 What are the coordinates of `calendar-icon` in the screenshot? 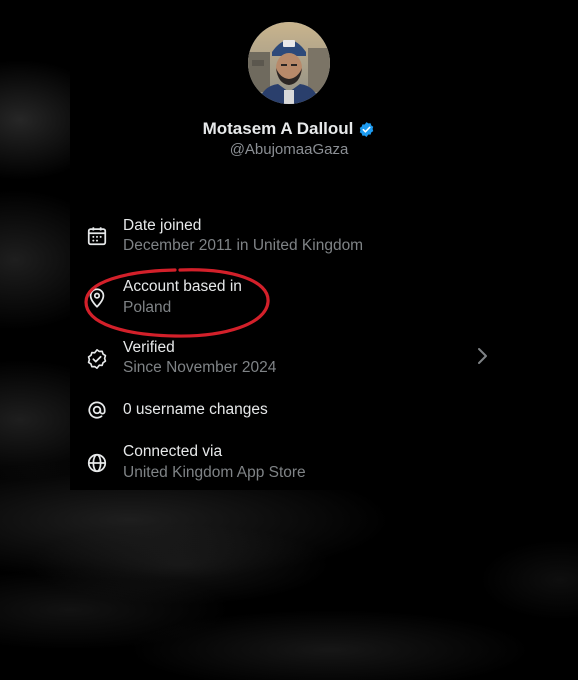 It's located at (97, 236).